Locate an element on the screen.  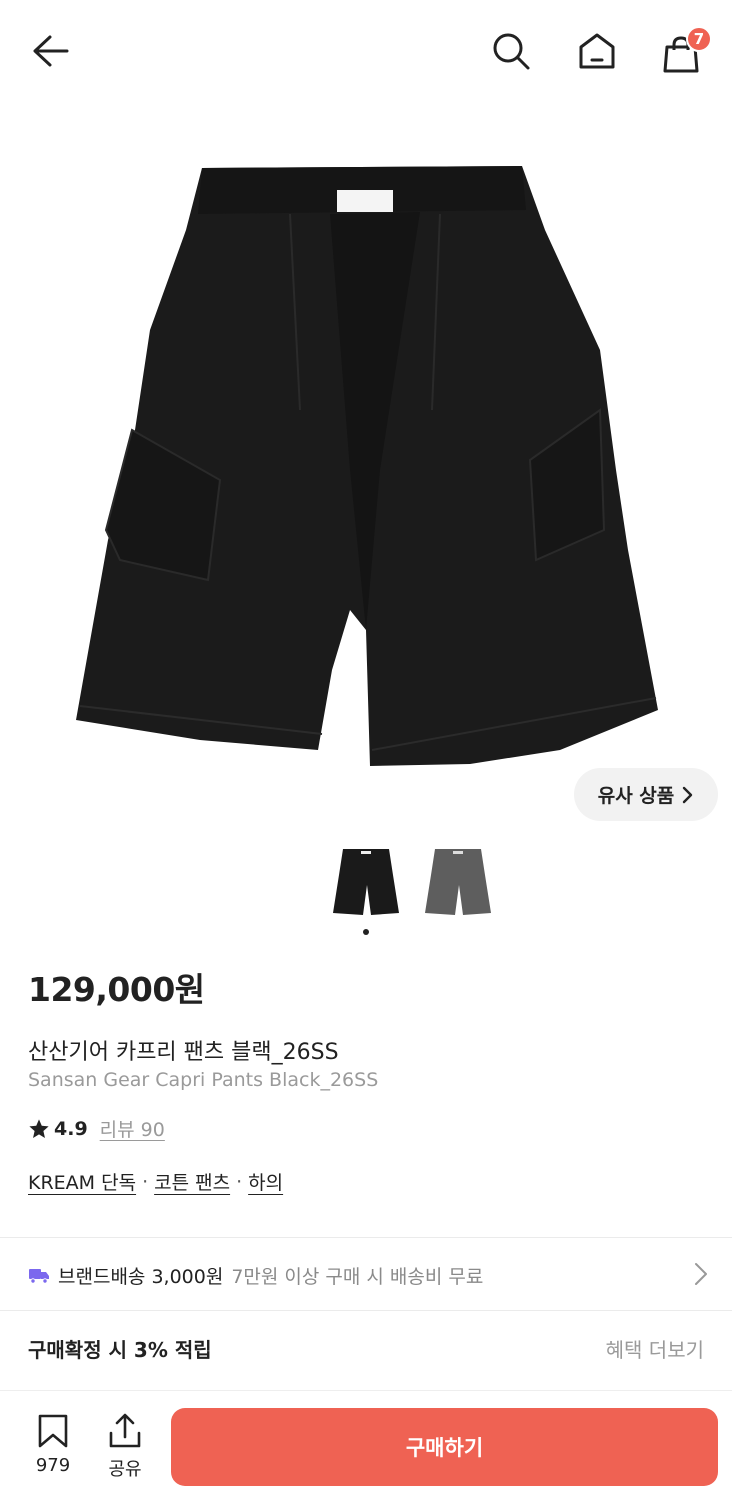
home-button is located at coordinates (597, 51).